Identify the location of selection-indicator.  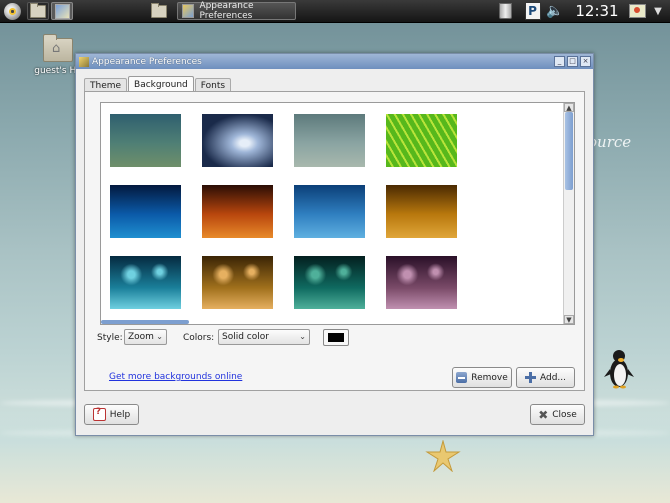
(145, 322).